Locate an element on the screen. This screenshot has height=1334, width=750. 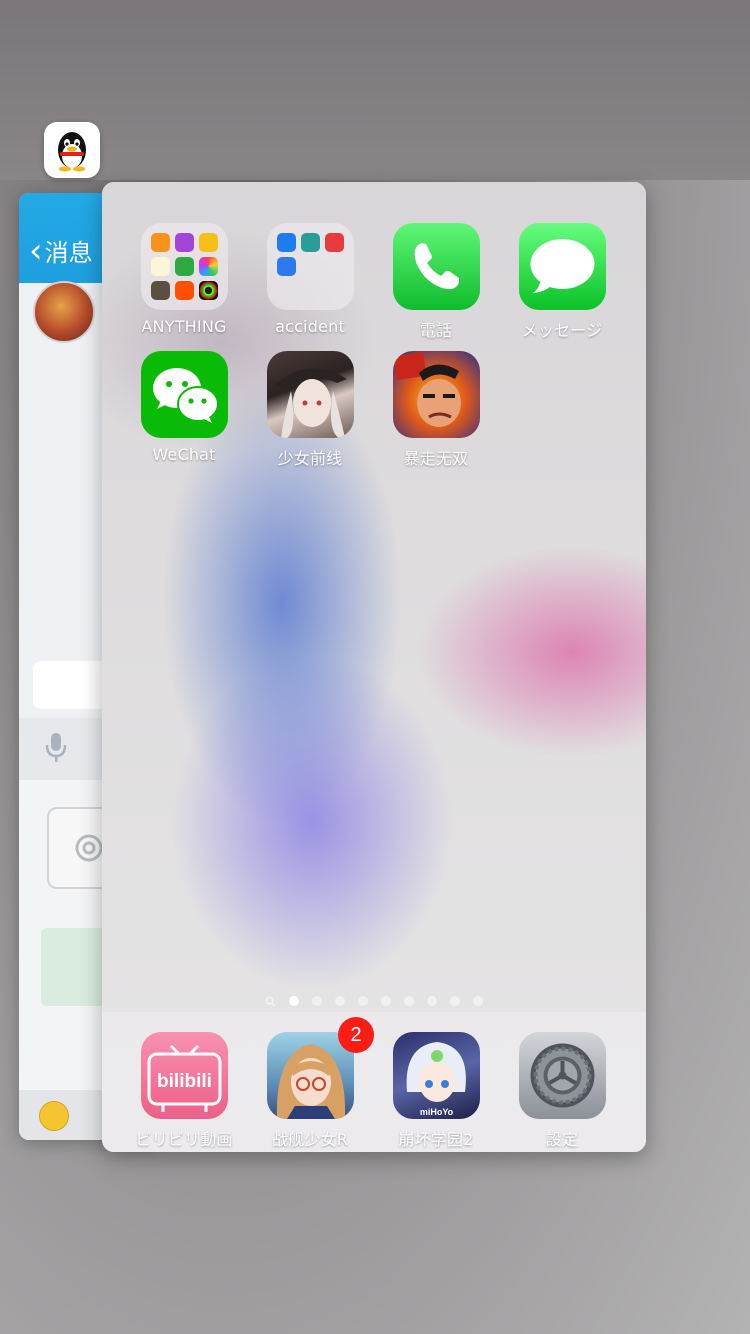
app-label: accident is located at coordinates (310, 326).